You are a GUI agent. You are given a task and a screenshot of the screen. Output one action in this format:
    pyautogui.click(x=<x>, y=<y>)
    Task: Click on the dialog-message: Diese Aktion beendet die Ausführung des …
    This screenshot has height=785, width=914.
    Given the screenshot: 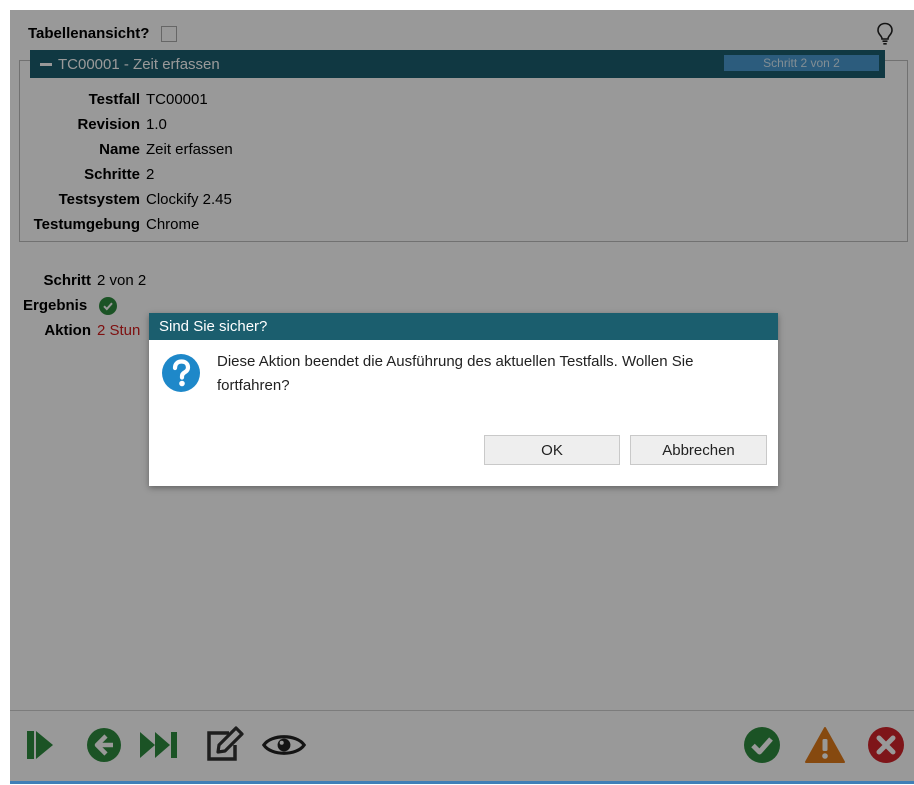 What is the action you would take?
    pyautogui.click(x=455, y=373)
    